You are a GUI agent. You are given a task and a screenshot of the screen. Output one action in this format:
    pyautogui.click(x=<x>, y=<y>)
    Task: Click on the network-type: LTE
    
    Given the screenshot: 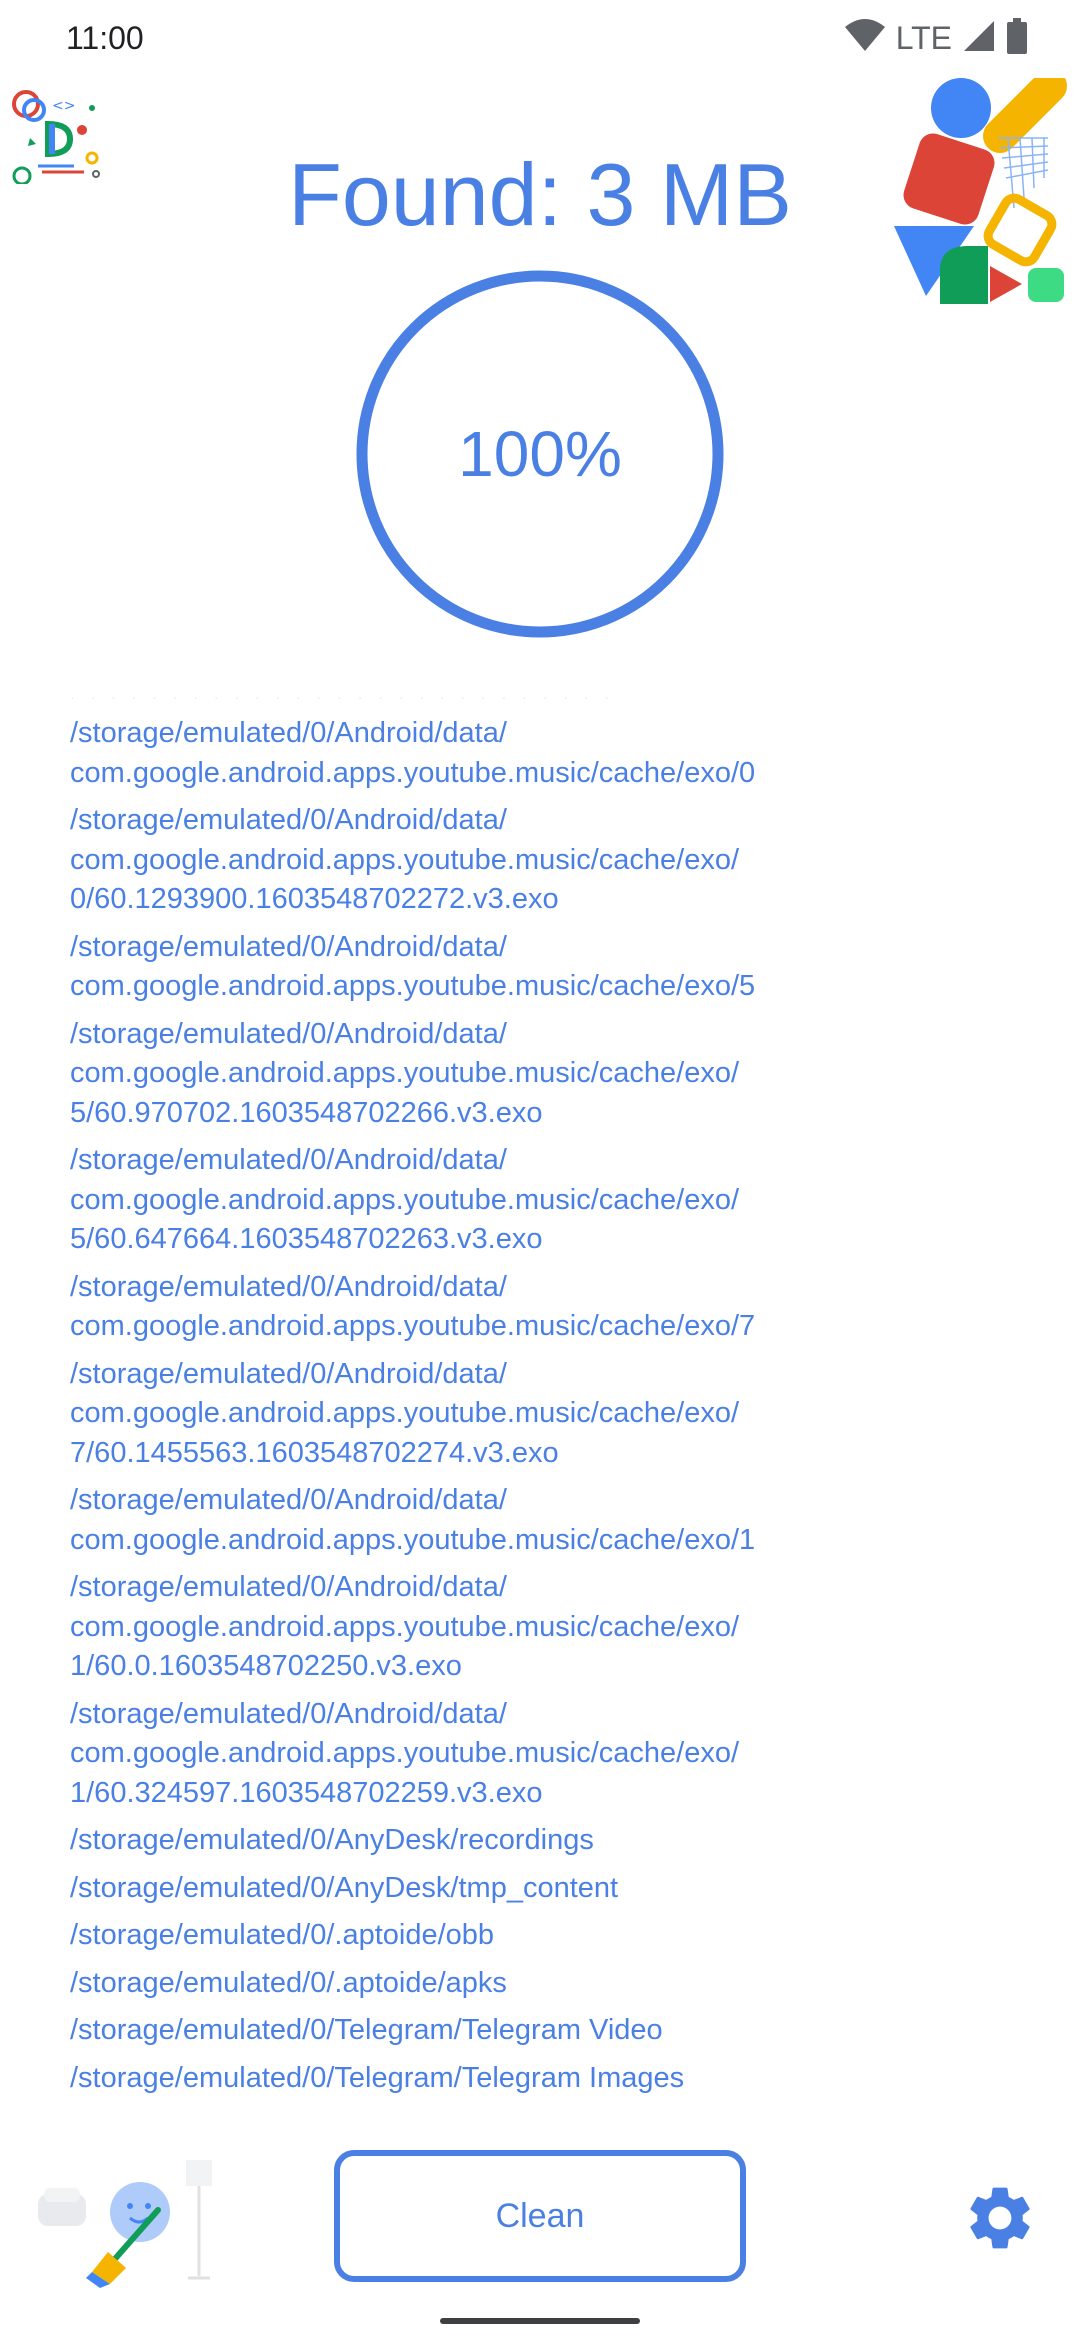 What is the action you would take?
    pyautogui.click(x=923, y=38)
    